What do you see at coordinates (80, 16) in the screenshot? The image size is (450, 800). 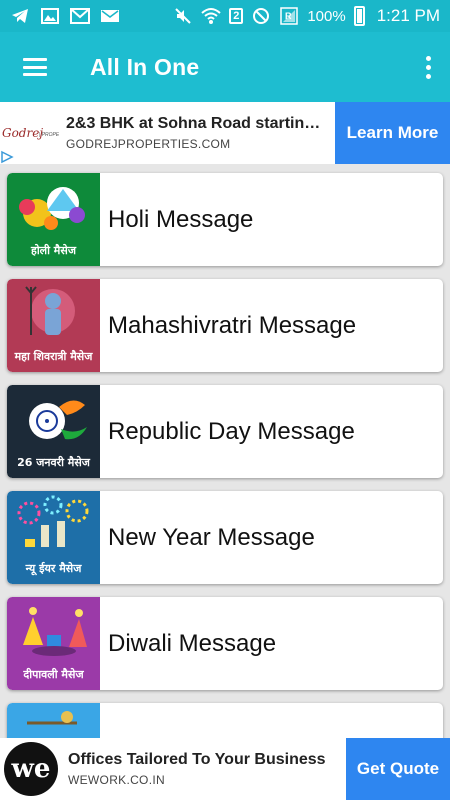 I see `gmail-icon` at bounding box center [80, 16].